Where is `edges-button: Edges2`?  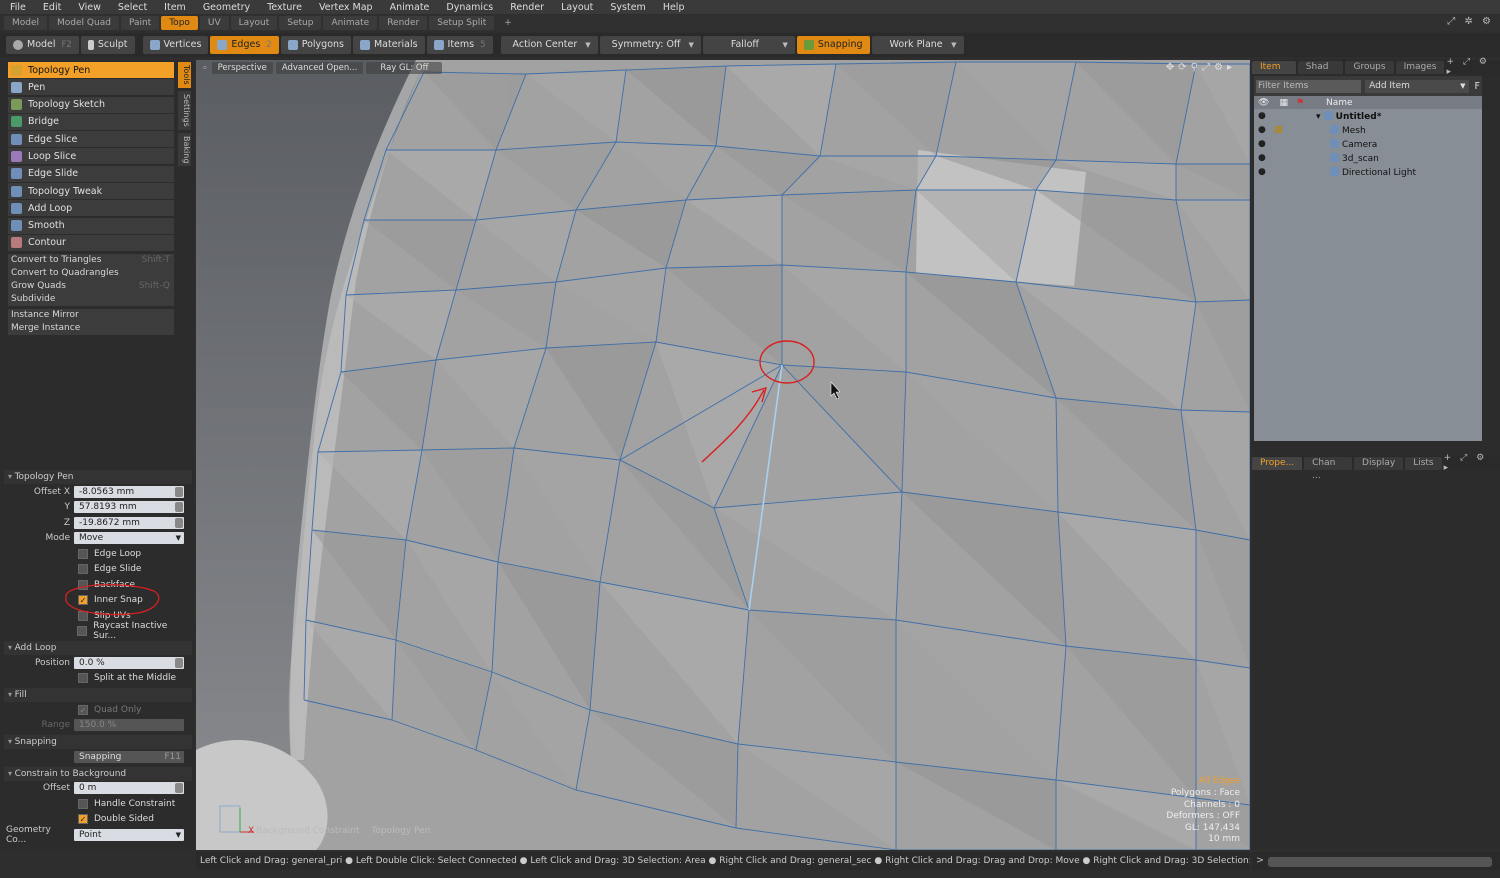
edges-button: Edges2 is located at coordinates (244, 45).